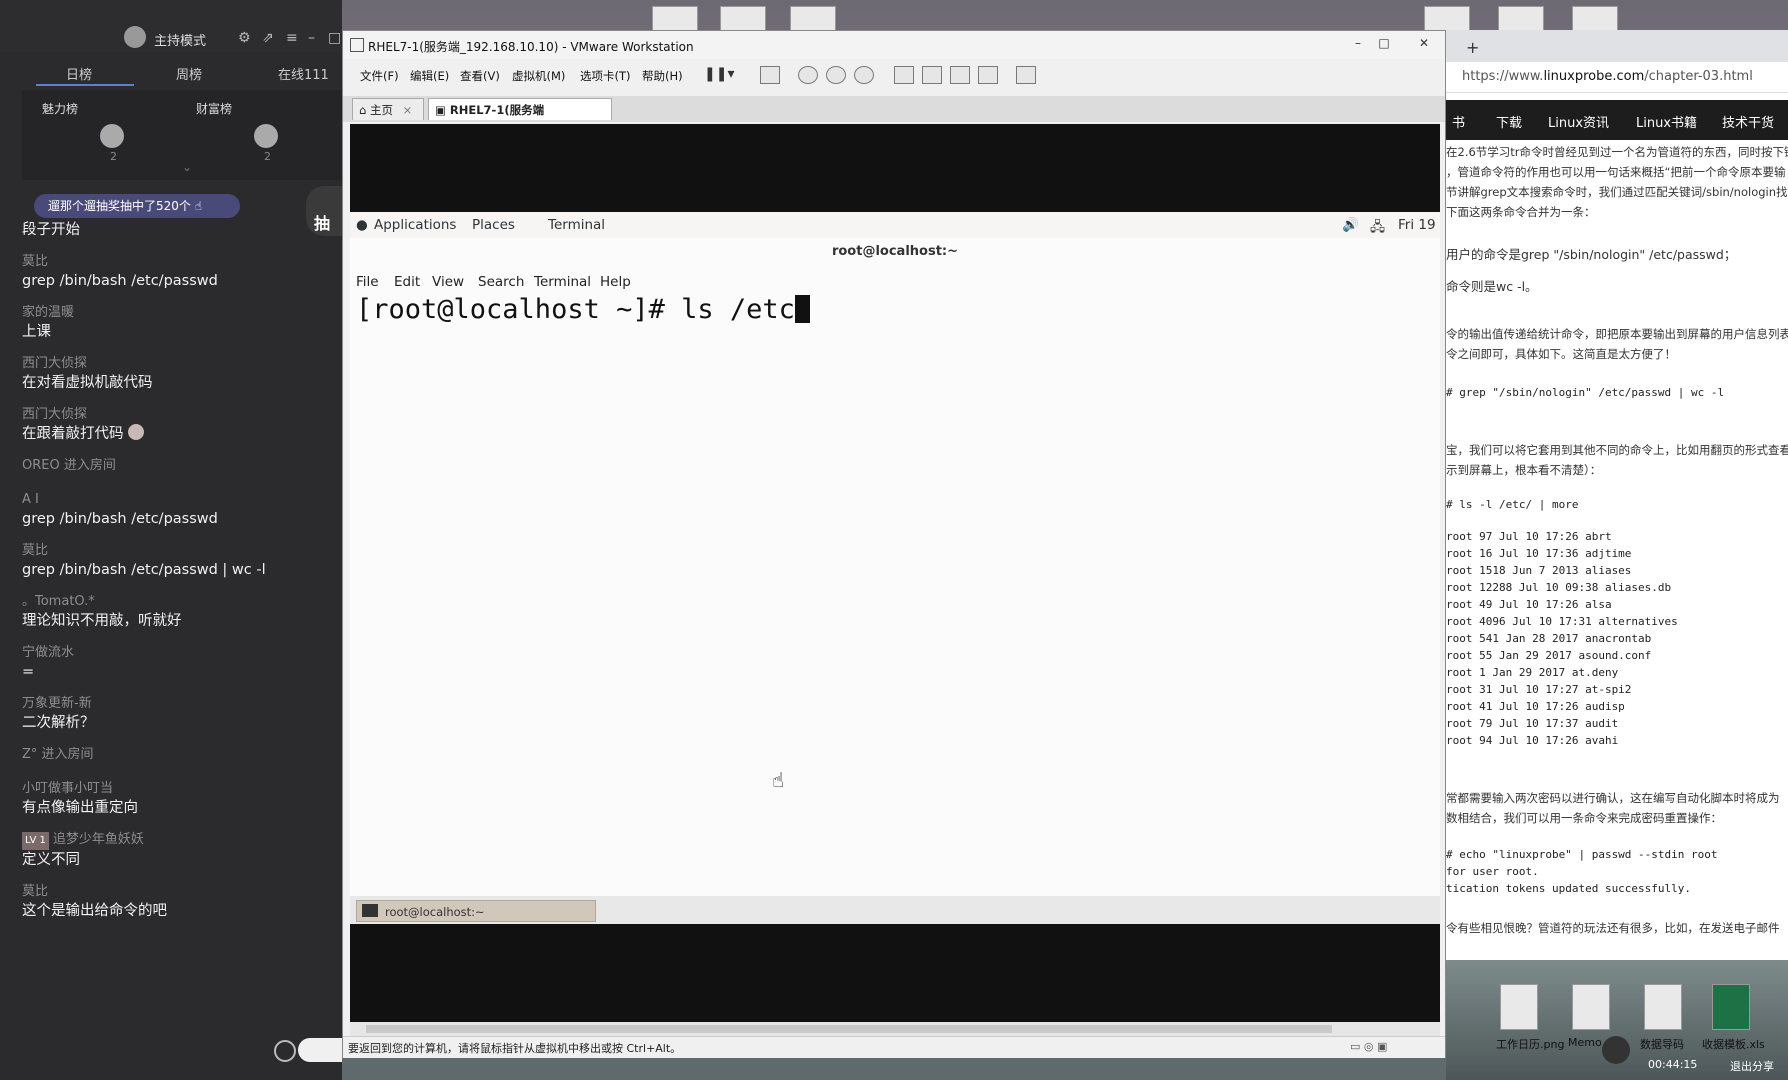 The height and width of the screenshot is (1080, 1788). What do you see at coordinates (1472, 47) in the screenshot?
I see `new-tab-icon: +` at bounding box center [1472, 47].